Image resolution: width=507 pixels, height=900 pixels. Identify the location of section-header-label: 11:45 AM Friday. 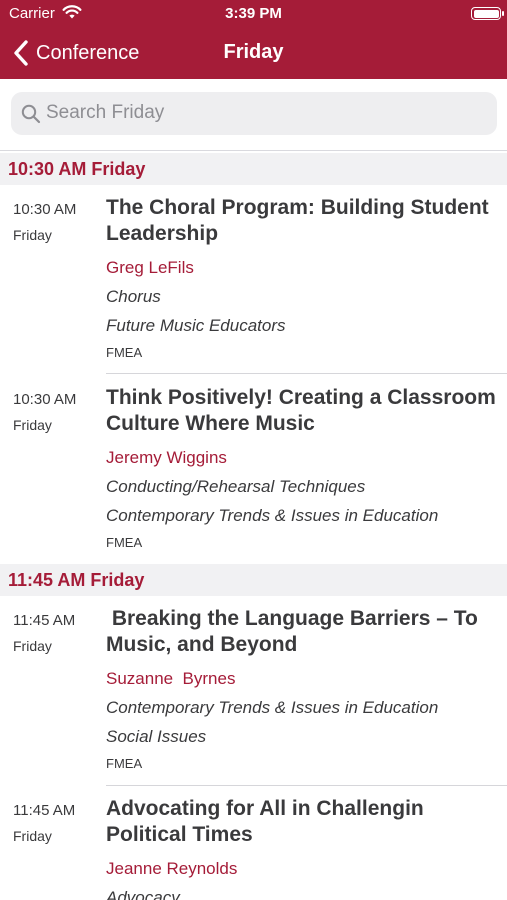
(76, 580).